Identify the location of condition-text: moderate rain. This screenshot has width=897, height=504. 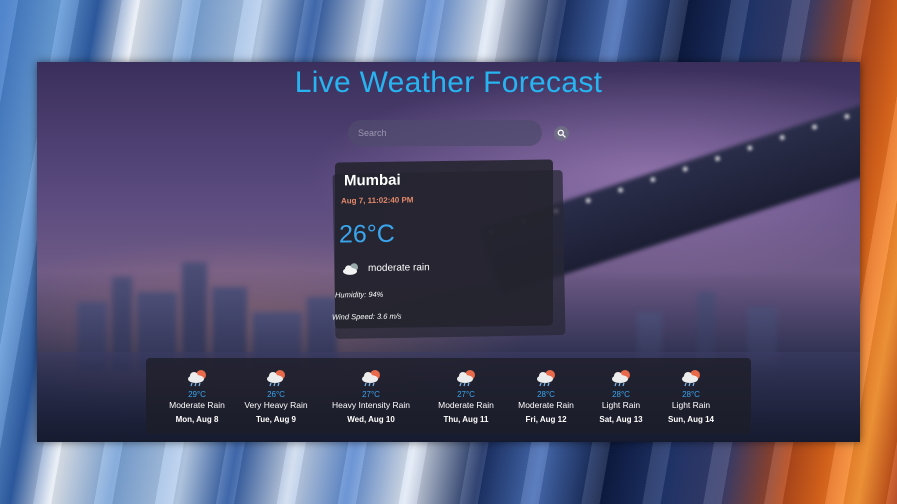
(399, 268).